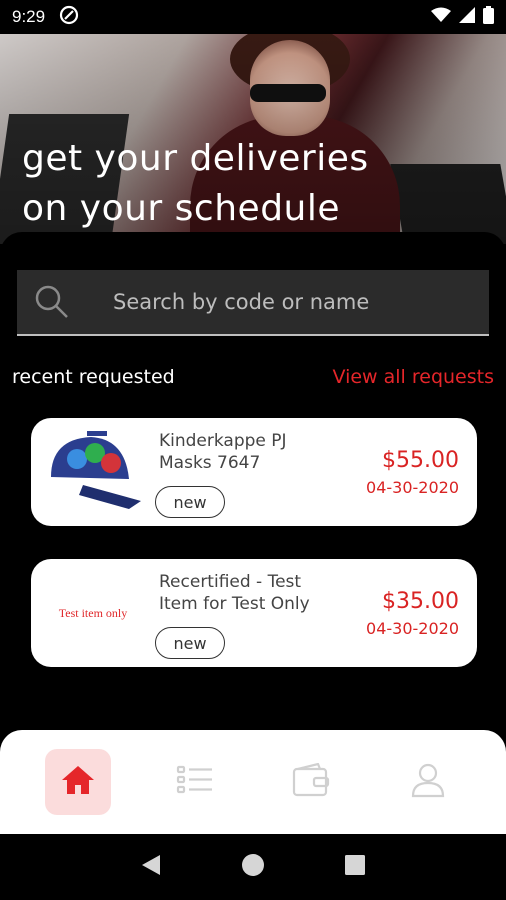  Describe the element at coordinates (241, 302) in the screenshot. I see `search-placeholder: Search by code or name` at that location.